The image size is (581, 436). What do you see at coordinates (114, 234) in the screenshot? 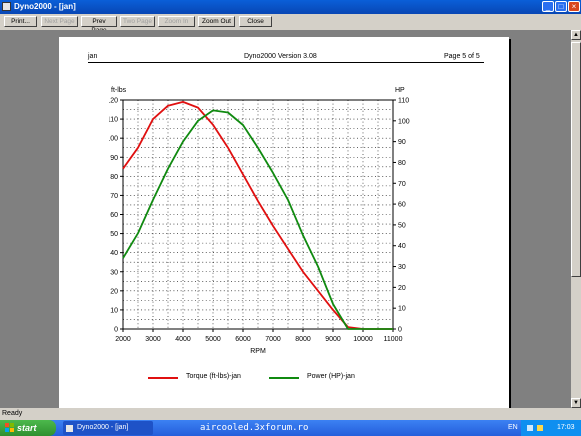
I see `y-left-tick-label: 50` at bounding box center [114, 234].